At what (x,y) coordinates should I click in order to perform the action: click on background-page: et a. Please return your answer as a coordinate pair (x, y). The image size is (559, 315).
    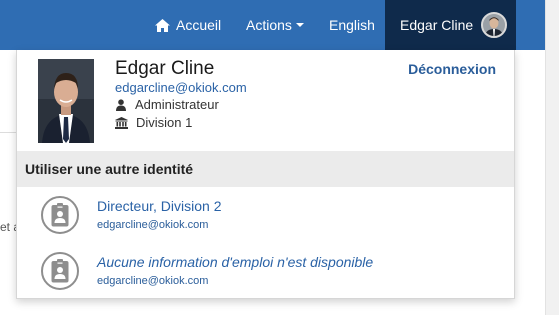
    Looking at the image, I should click on (10, 182).